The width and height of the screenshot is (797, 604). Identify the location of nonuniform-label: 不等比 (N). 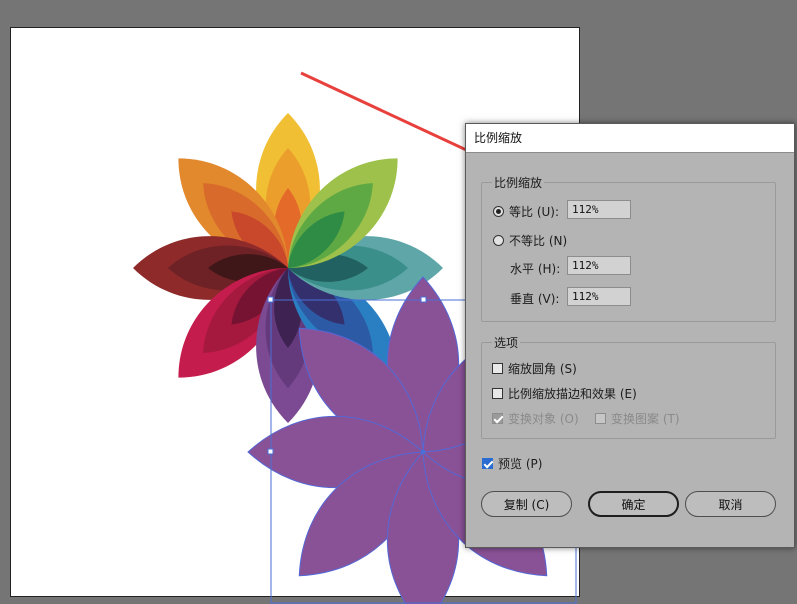
(538, 241).